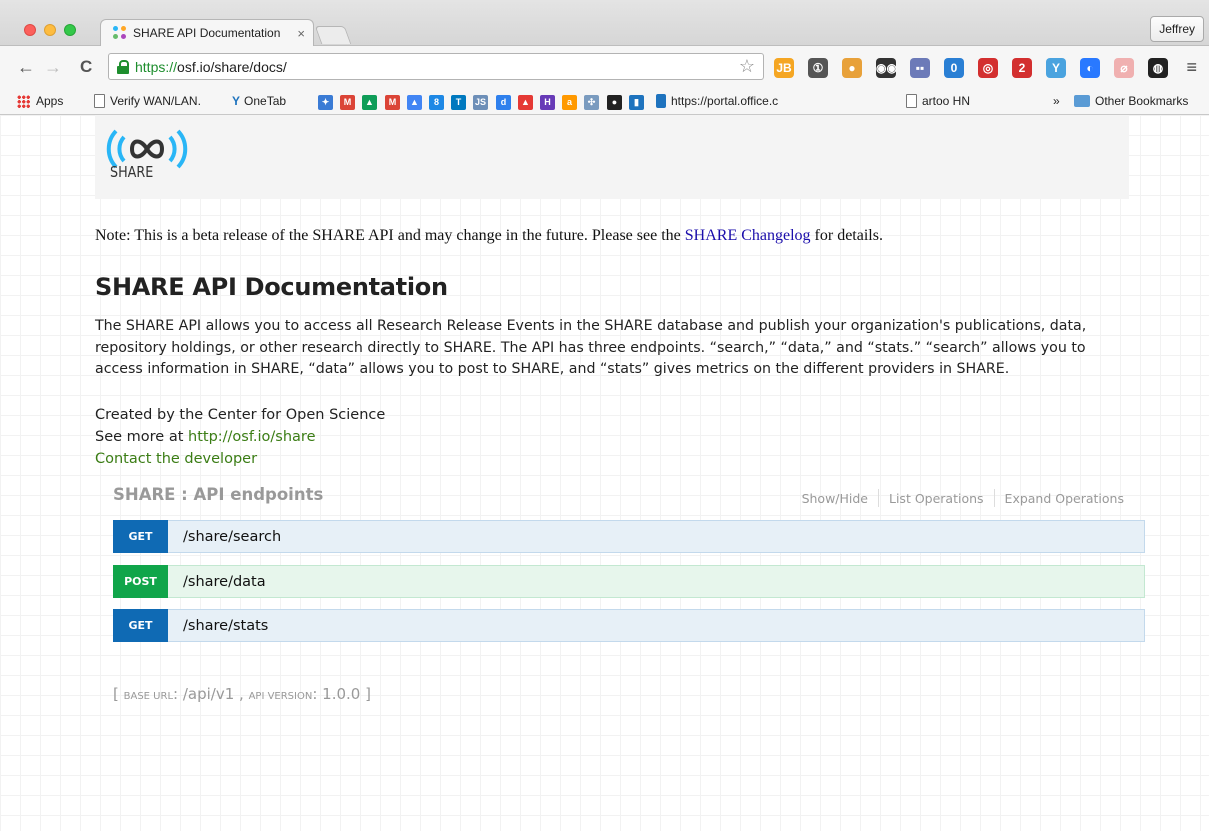 The image size is (1209, 831). What do you see at coordinates (614, 102) in the screenshot?
I see `bookmark-tile-icon: ●` at bounding box center [614, 102].